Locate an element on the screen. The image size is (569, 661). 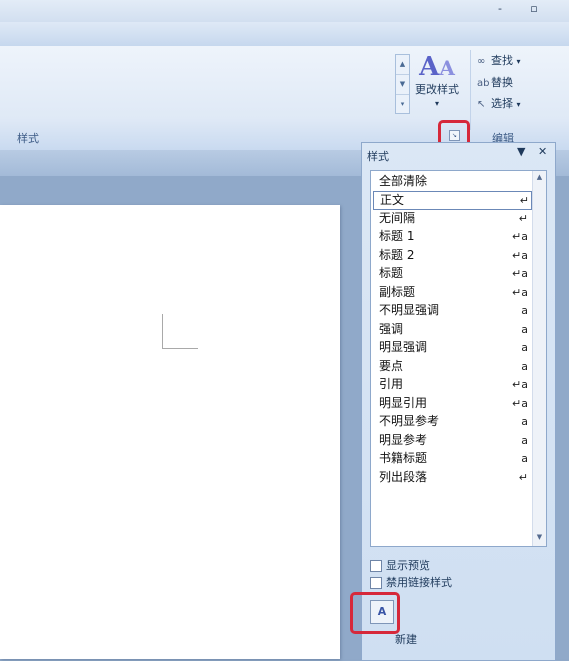
style-item: 明显参考 a is located at coordinates (451, 440).